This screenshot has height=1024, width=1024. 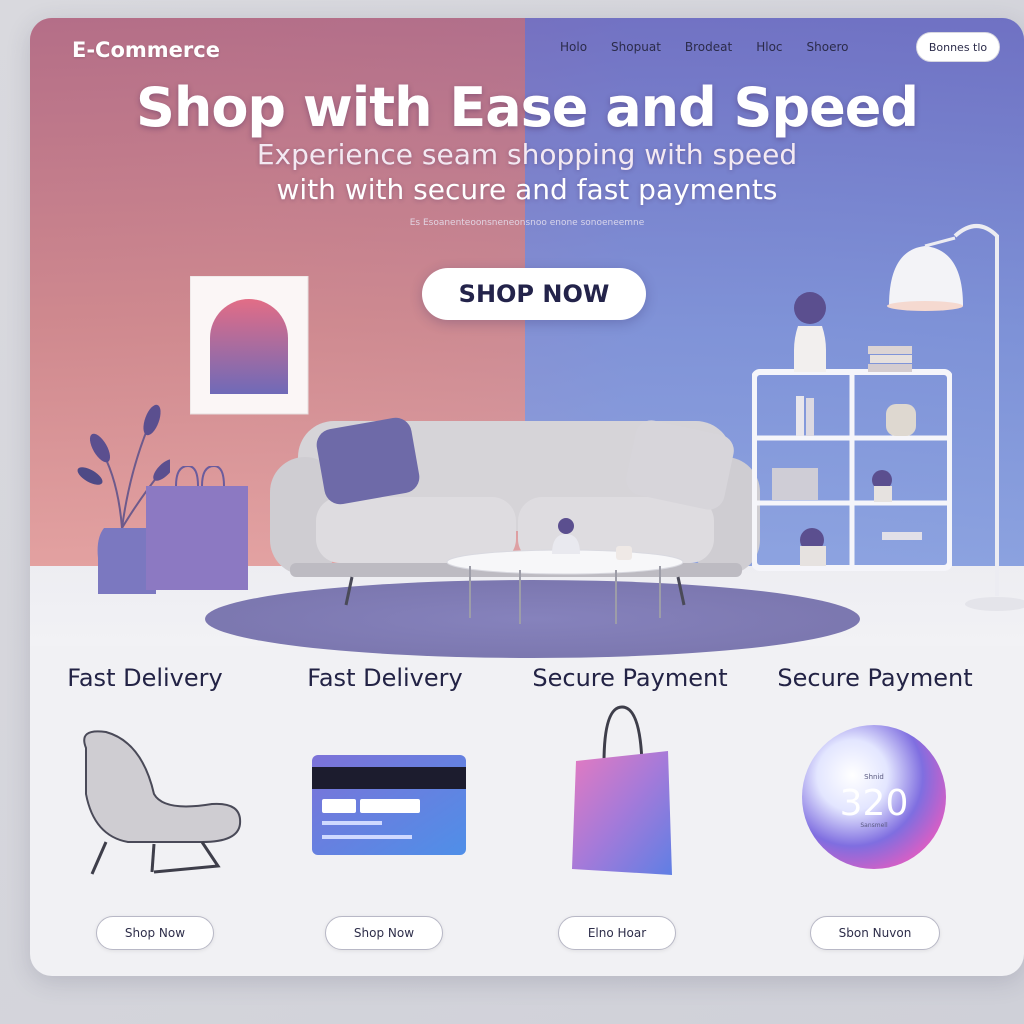 What do you see at coordinates (534, 294) in the screenshot?
I see `shop-now-button: SHOP NOW` at bounding box center [534, 294].